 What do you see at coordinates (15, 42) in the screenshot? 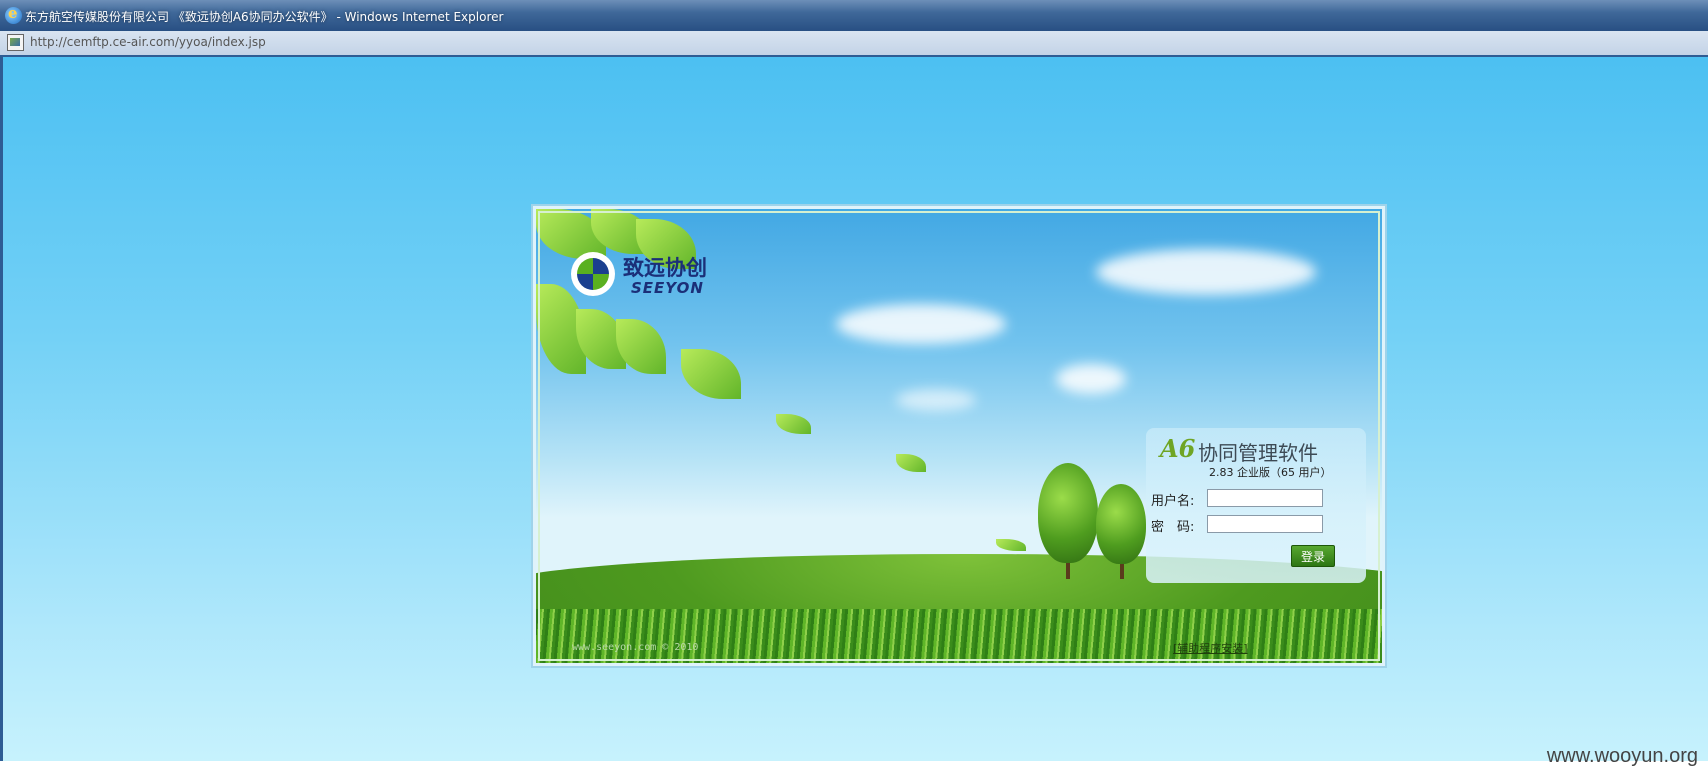
I see `page-favicon-icon` at bounding box center [15, 42].